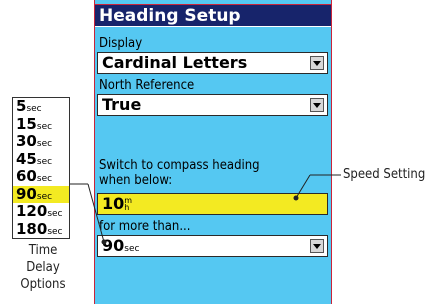 The height and width of the screenshot is (304, 444). Describe the element at coordinates (205, 209) in the screenshot. I see `callout-lines` at that location.